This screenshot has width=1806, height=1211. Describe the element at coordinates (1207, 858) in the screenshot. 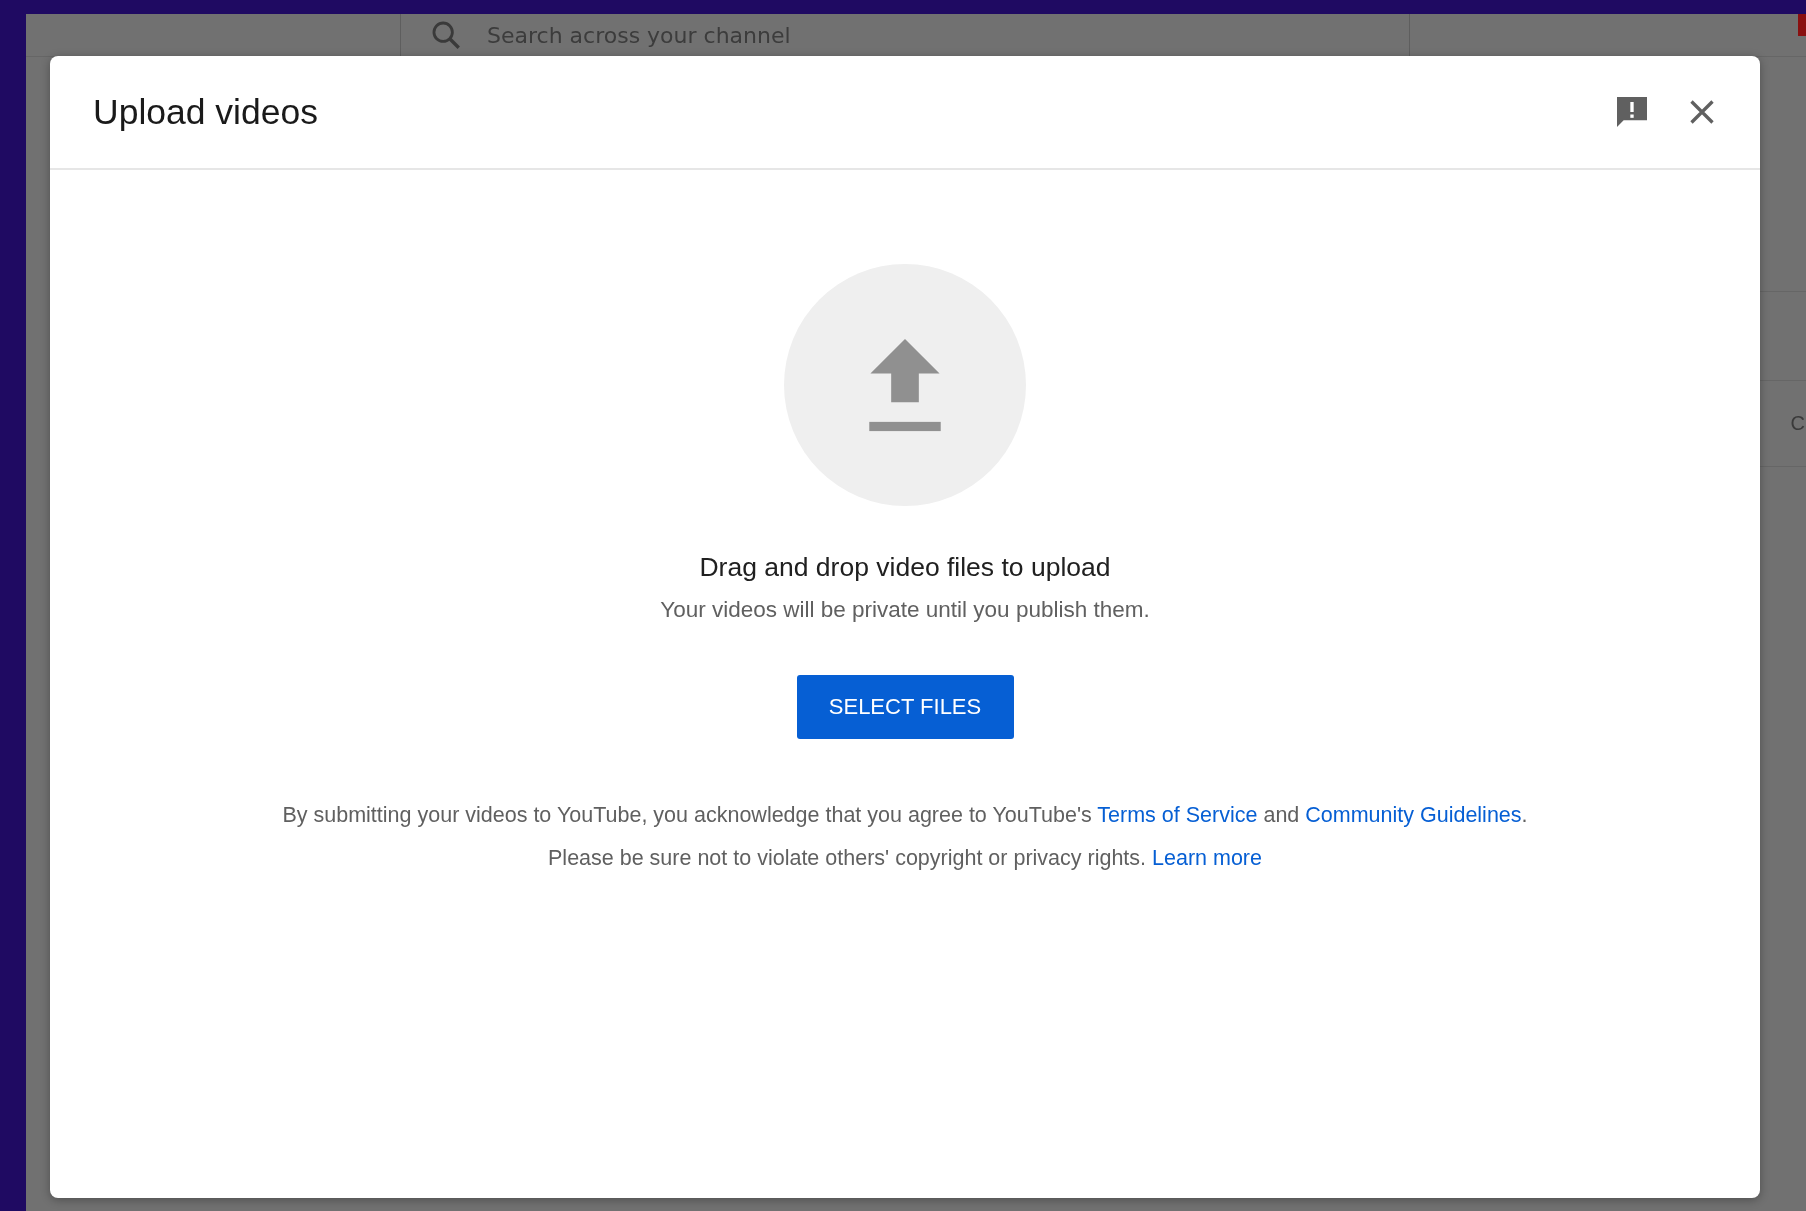

I see `link: Learn more` at that location.